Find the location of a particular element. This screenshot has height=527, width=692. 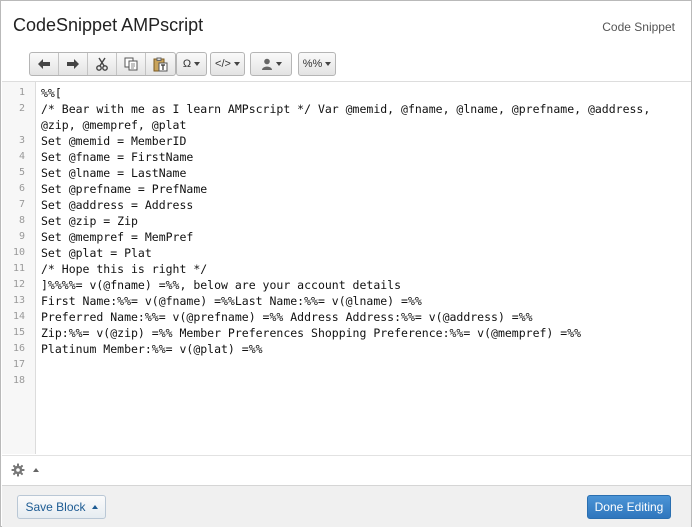

code-line: Set @mempref = MemPref is located at coordinates (363, 237).